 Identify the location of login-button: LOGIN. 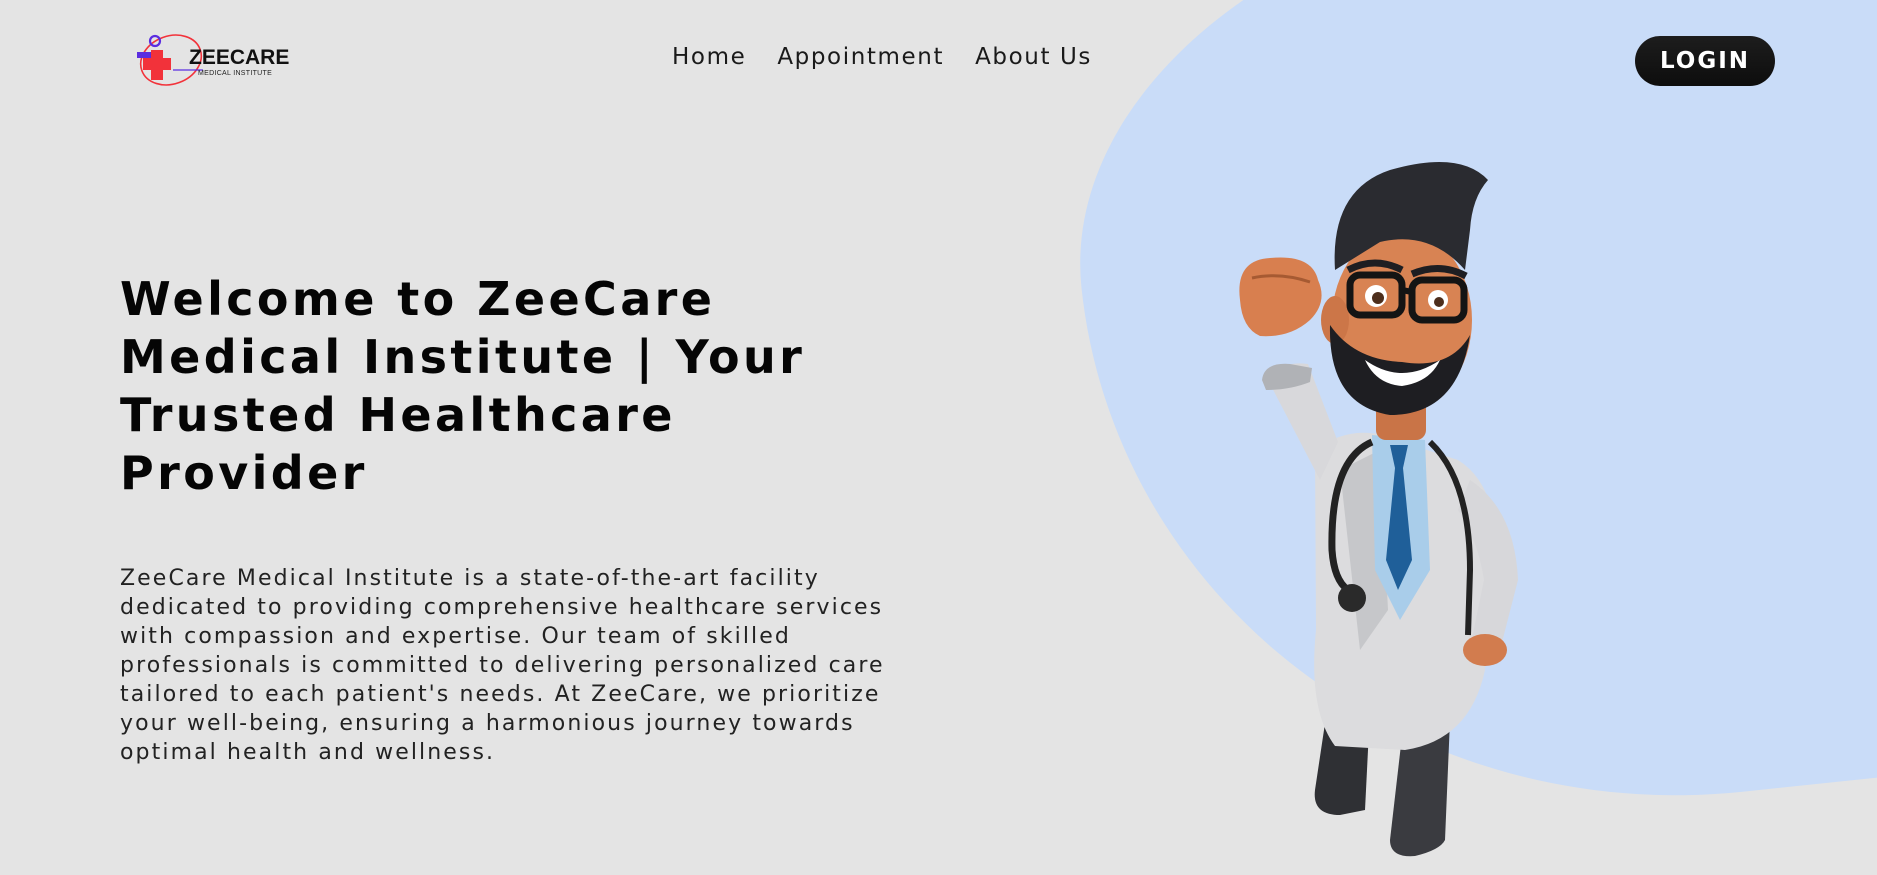
(1705, 61).